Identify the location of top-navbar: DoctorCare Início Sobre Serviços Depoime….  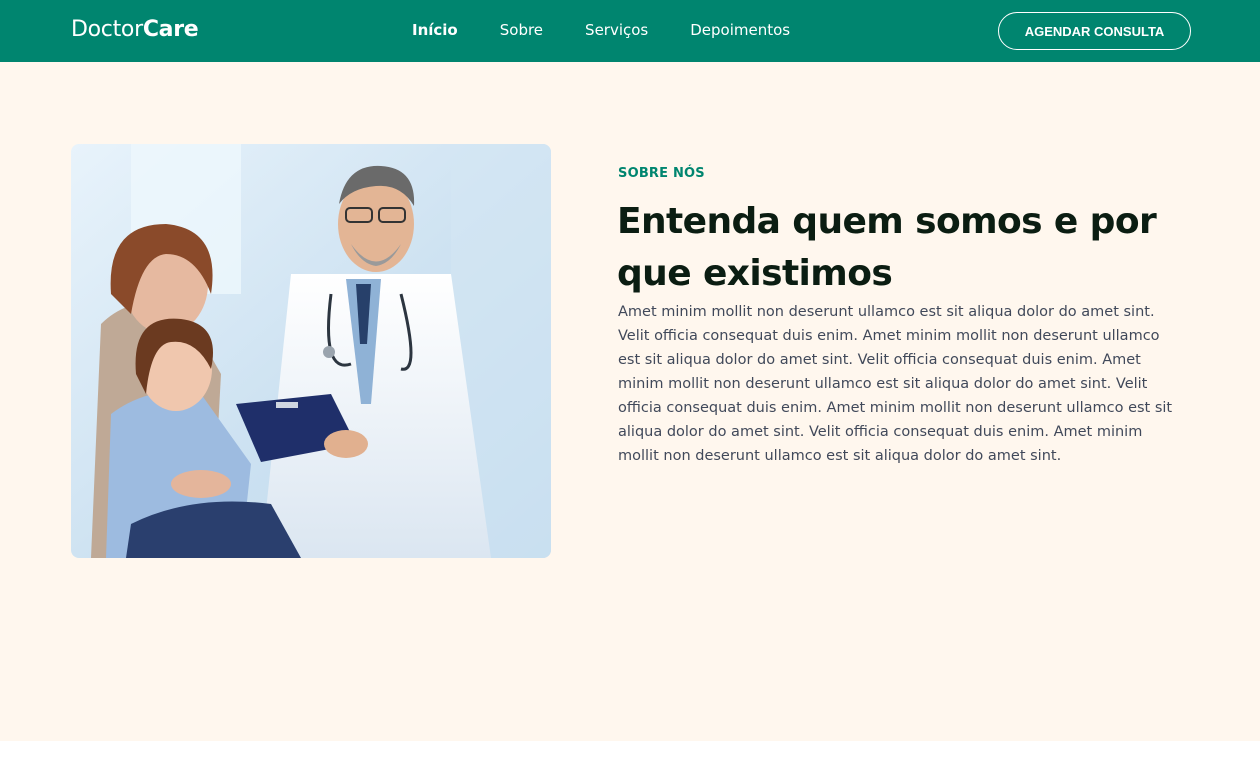
(630, 31).